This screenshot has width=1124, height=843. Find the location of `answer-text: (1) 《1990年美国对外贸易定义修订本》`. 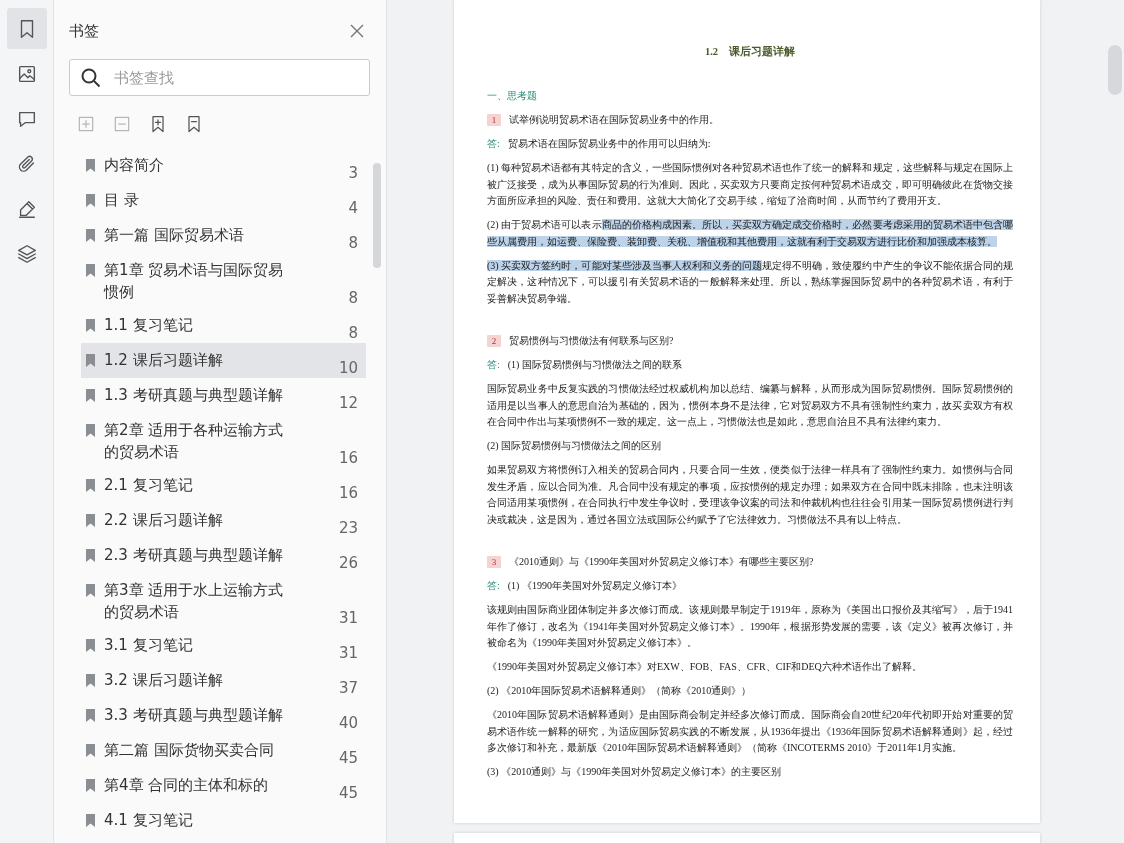

answer-text: (1) 《1990年美国对外贸易定义修订本》 is located at coordinates (594, 586).